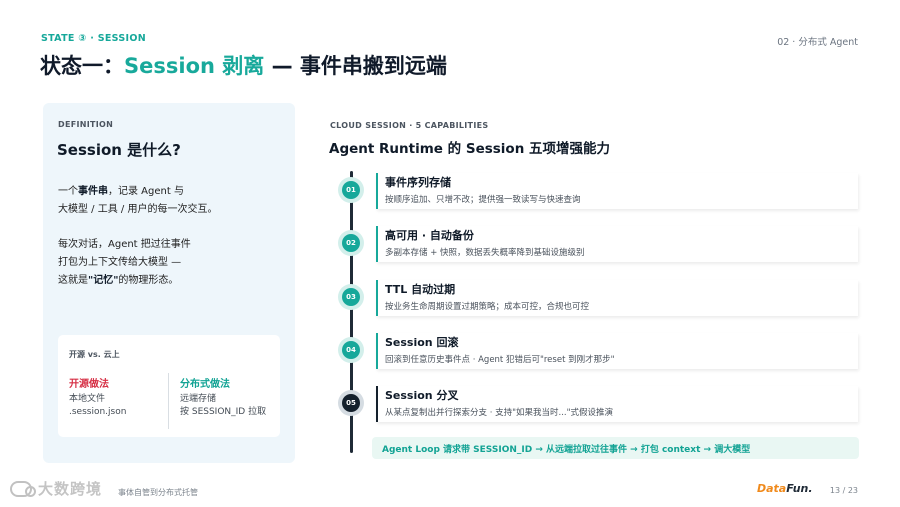 Image resolution: width=900 pixels, height=507 pixels. What do you see at coordinates (93, 191) in the screenshot?
I see `p1-bold: 事件串` at bounding box center [93, 191].